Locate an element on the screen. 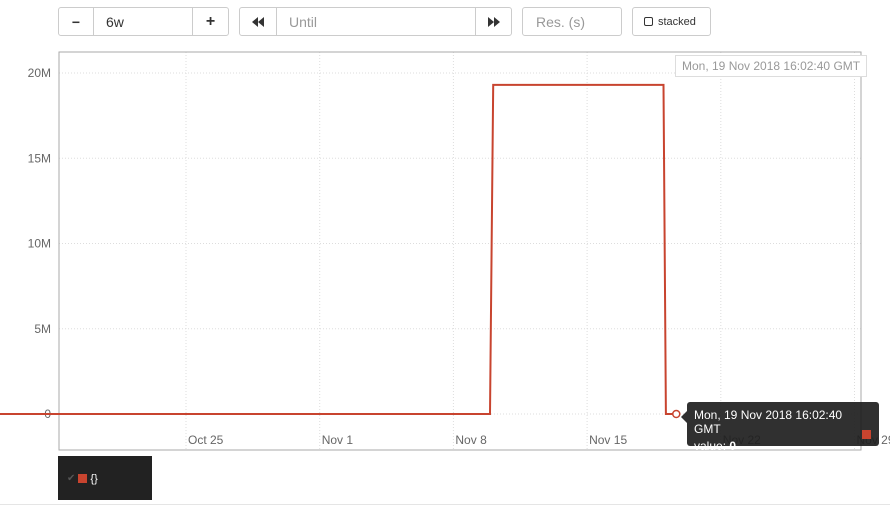 Image resolution: width=890 pixels, height=508 pixels. legend-color-swatch is located at coordinates (83, 478).